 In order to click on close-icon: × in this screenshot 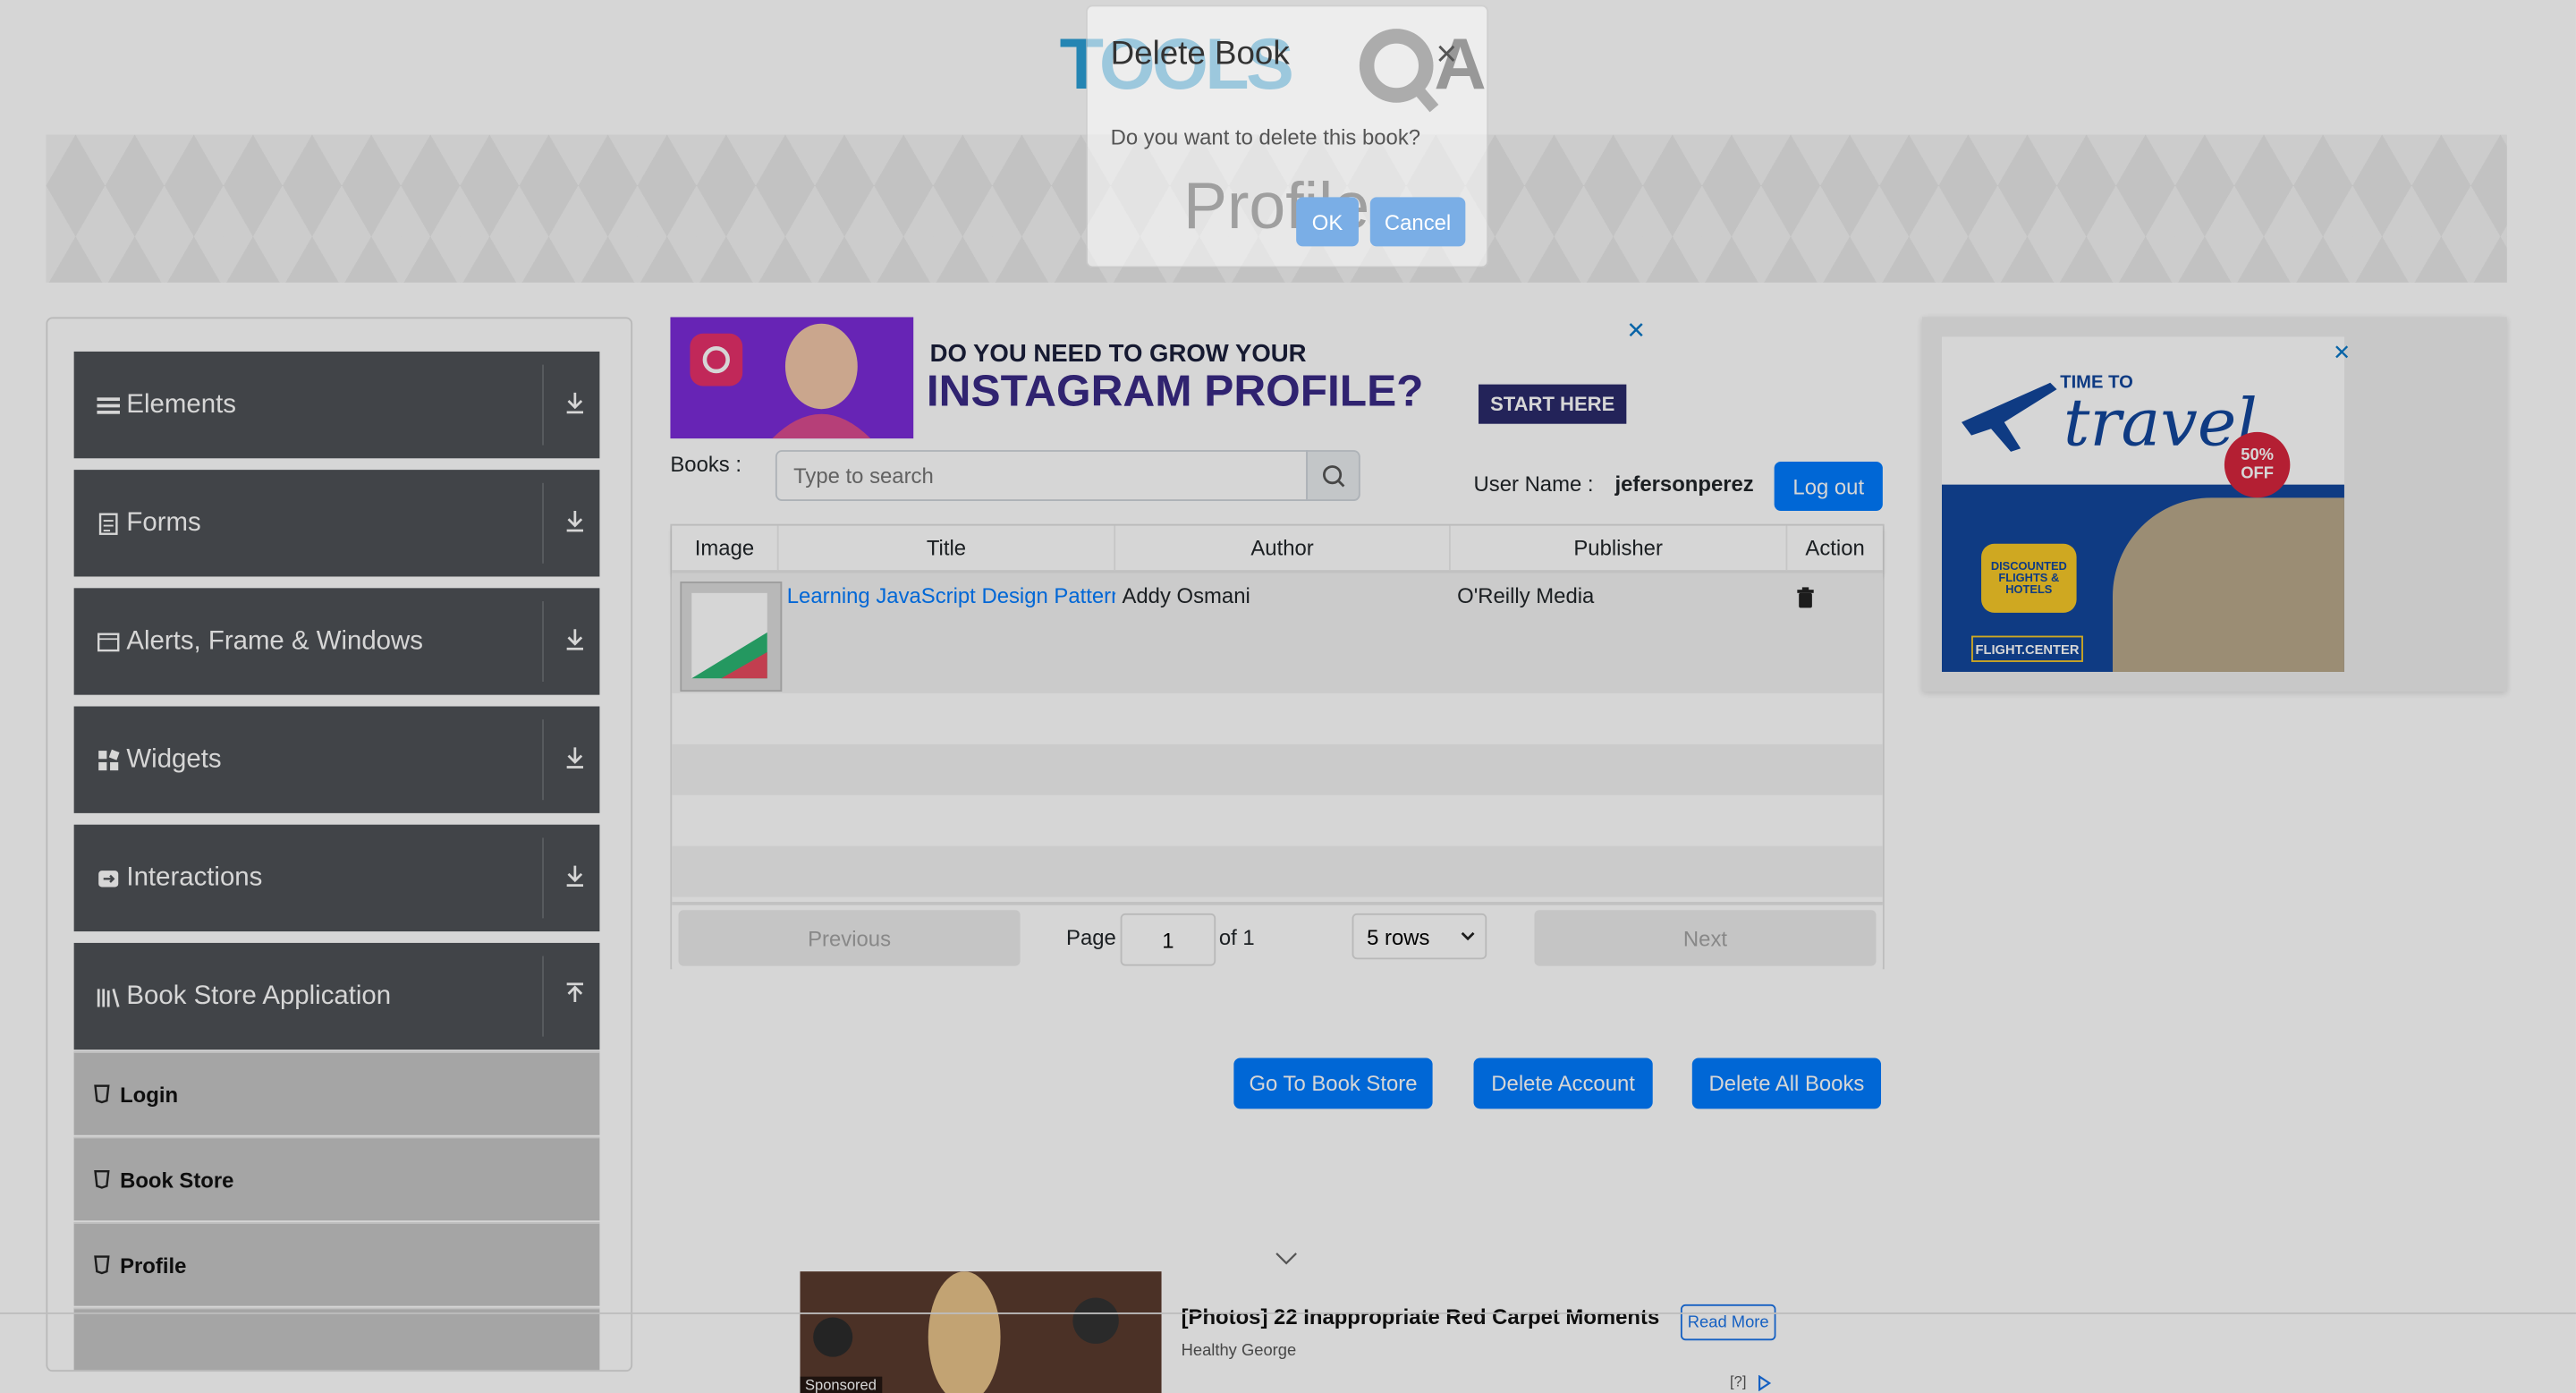, I will do `click(1447, 54)`.